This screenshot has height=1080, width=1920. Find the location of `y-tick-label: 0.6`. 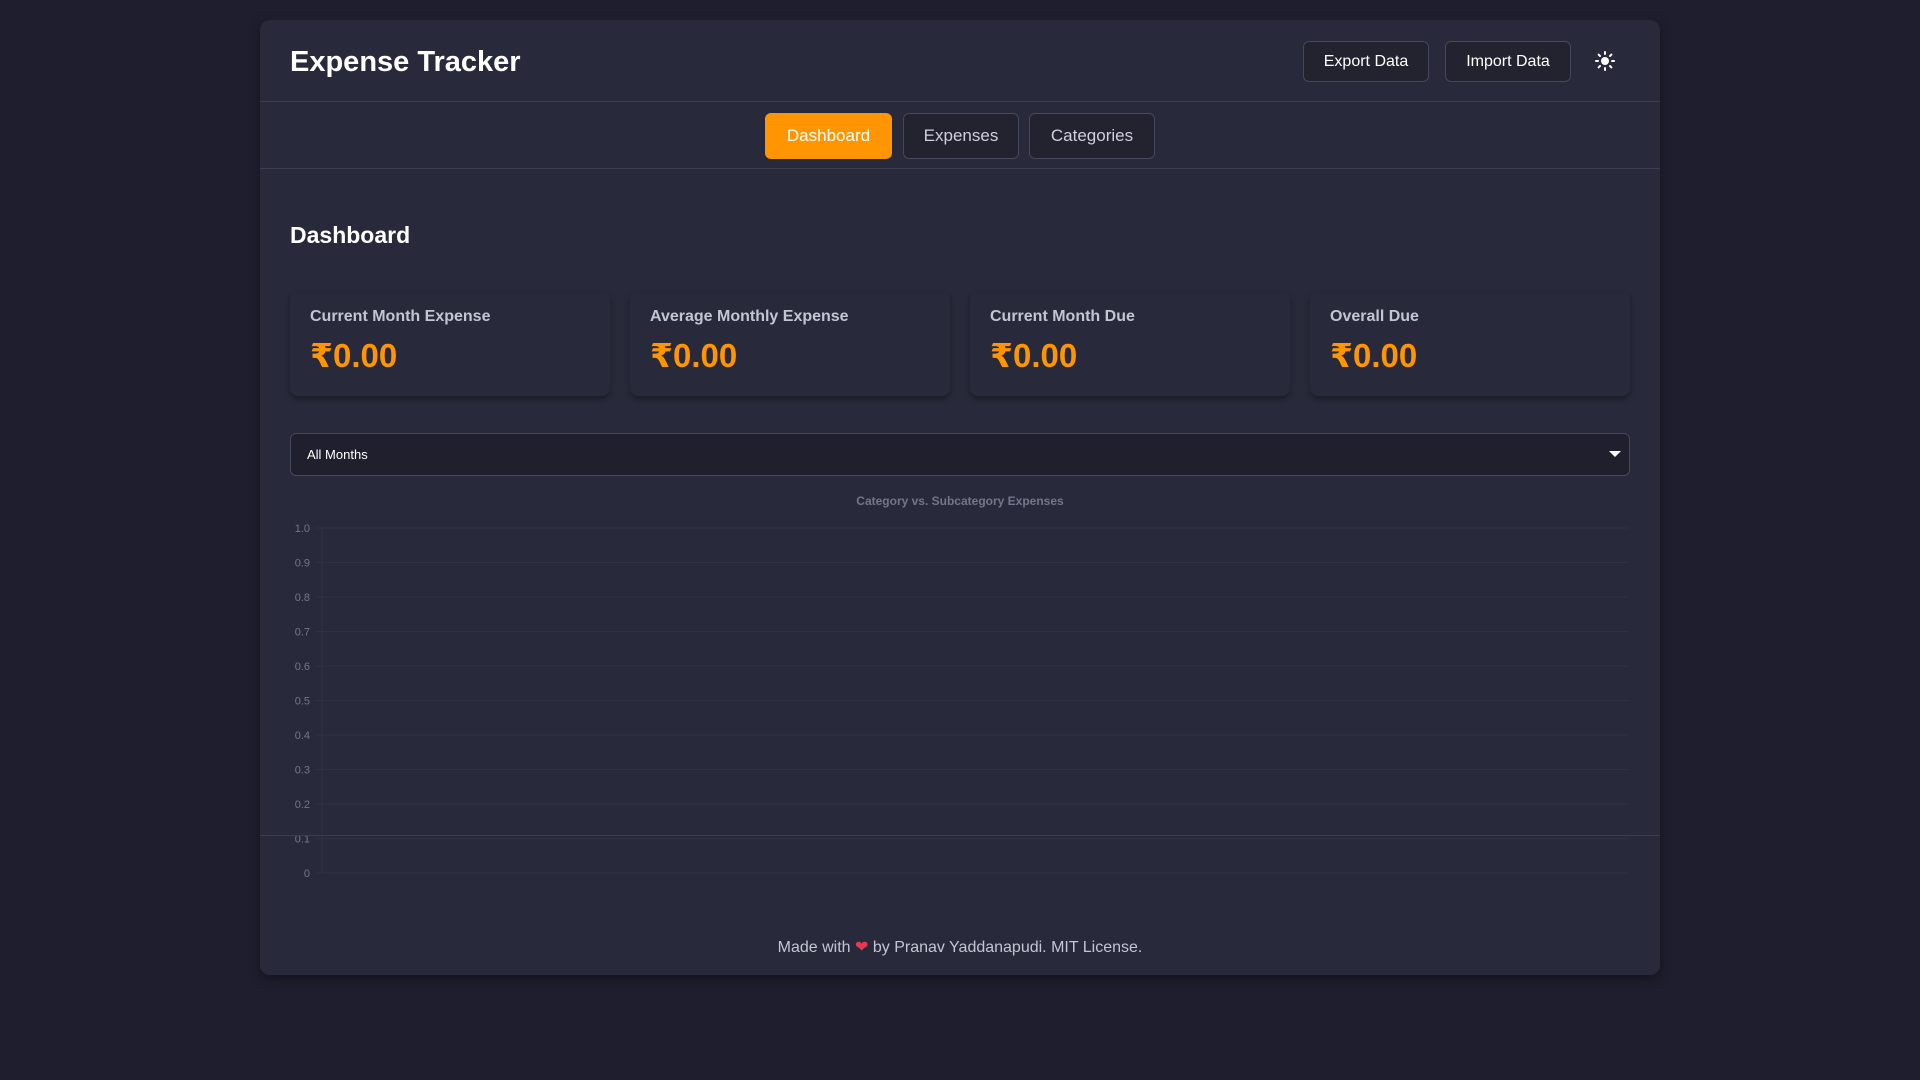

y-tick-label: 0.6 is located at coordinates (302, 667).